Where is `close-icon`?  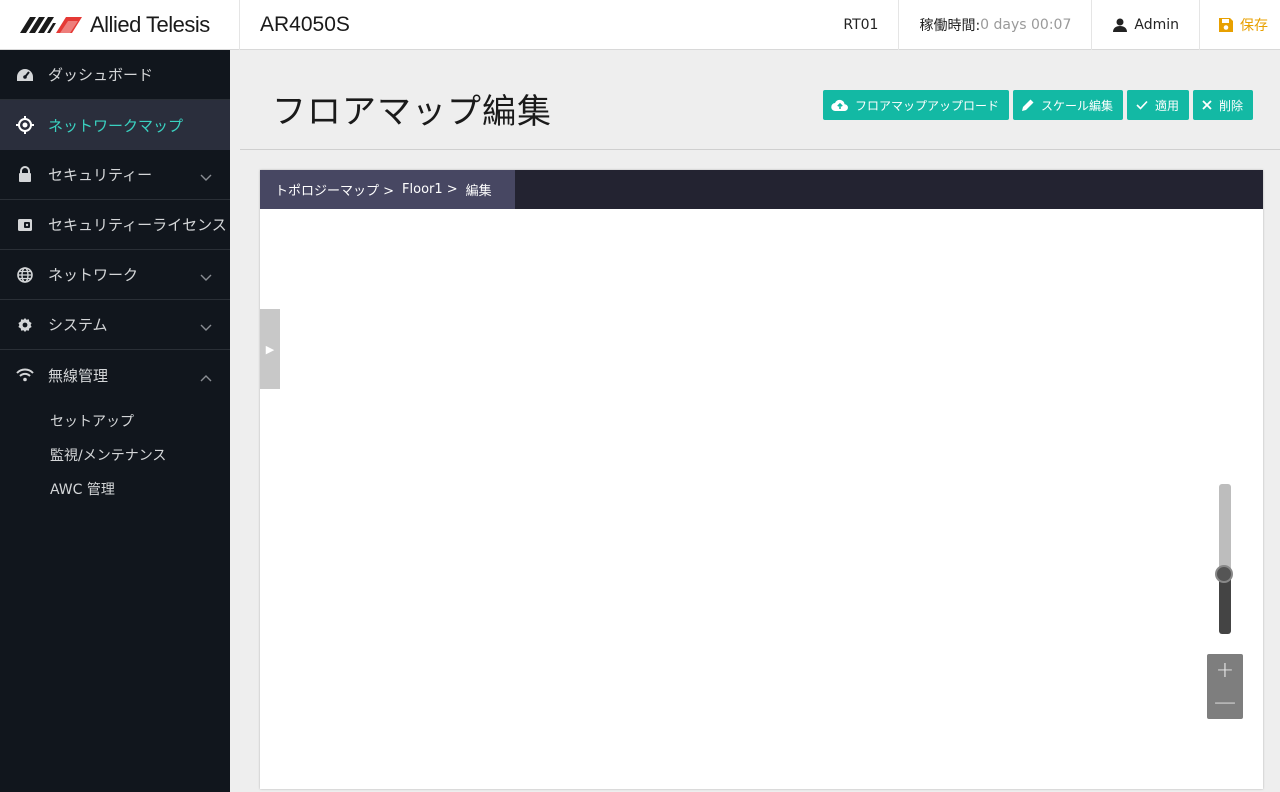
close-icon is located at coordinates (1207, 105).